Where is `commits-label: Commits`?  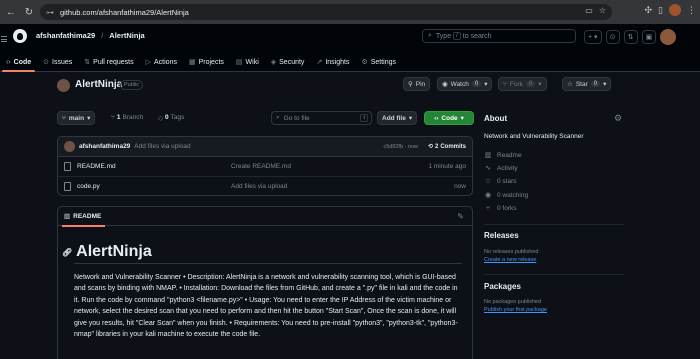 commits-label: Commits is located at coordinates (453, 146).